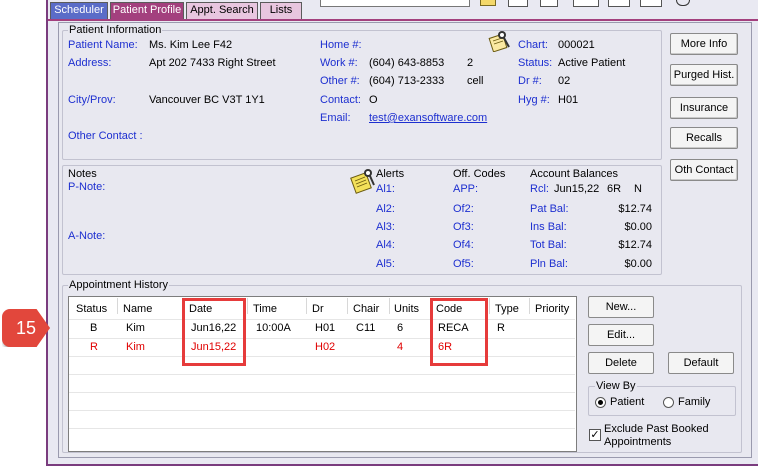 Image resolution: width=758 pixels, height=466 pixels. Describe the element at coordinates (281, 10) in the screenshot. I see `tab-lists: Lists` at that location.